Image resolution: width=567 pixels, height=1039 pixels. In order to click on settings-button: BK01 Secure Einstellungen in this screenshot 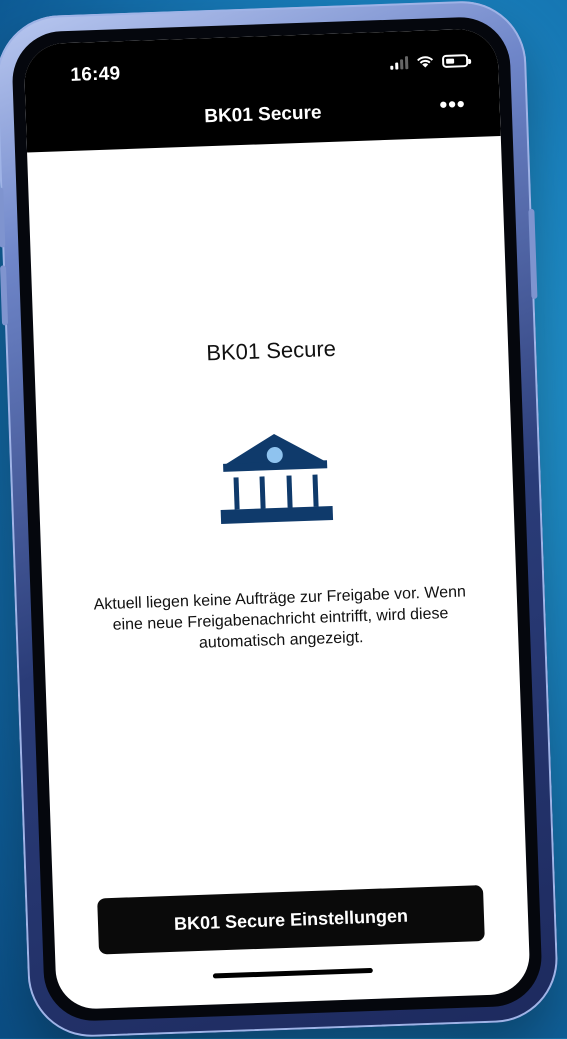, I will do `click(291, 920)`.